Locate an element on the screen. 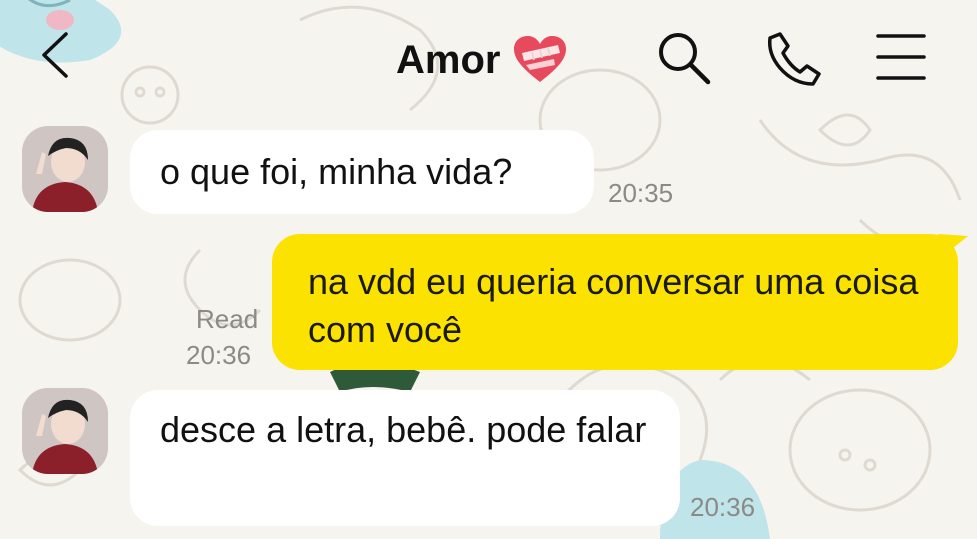 The image size is (977, 539). chat-title-group: Amor is located at coordinates (482, 60).